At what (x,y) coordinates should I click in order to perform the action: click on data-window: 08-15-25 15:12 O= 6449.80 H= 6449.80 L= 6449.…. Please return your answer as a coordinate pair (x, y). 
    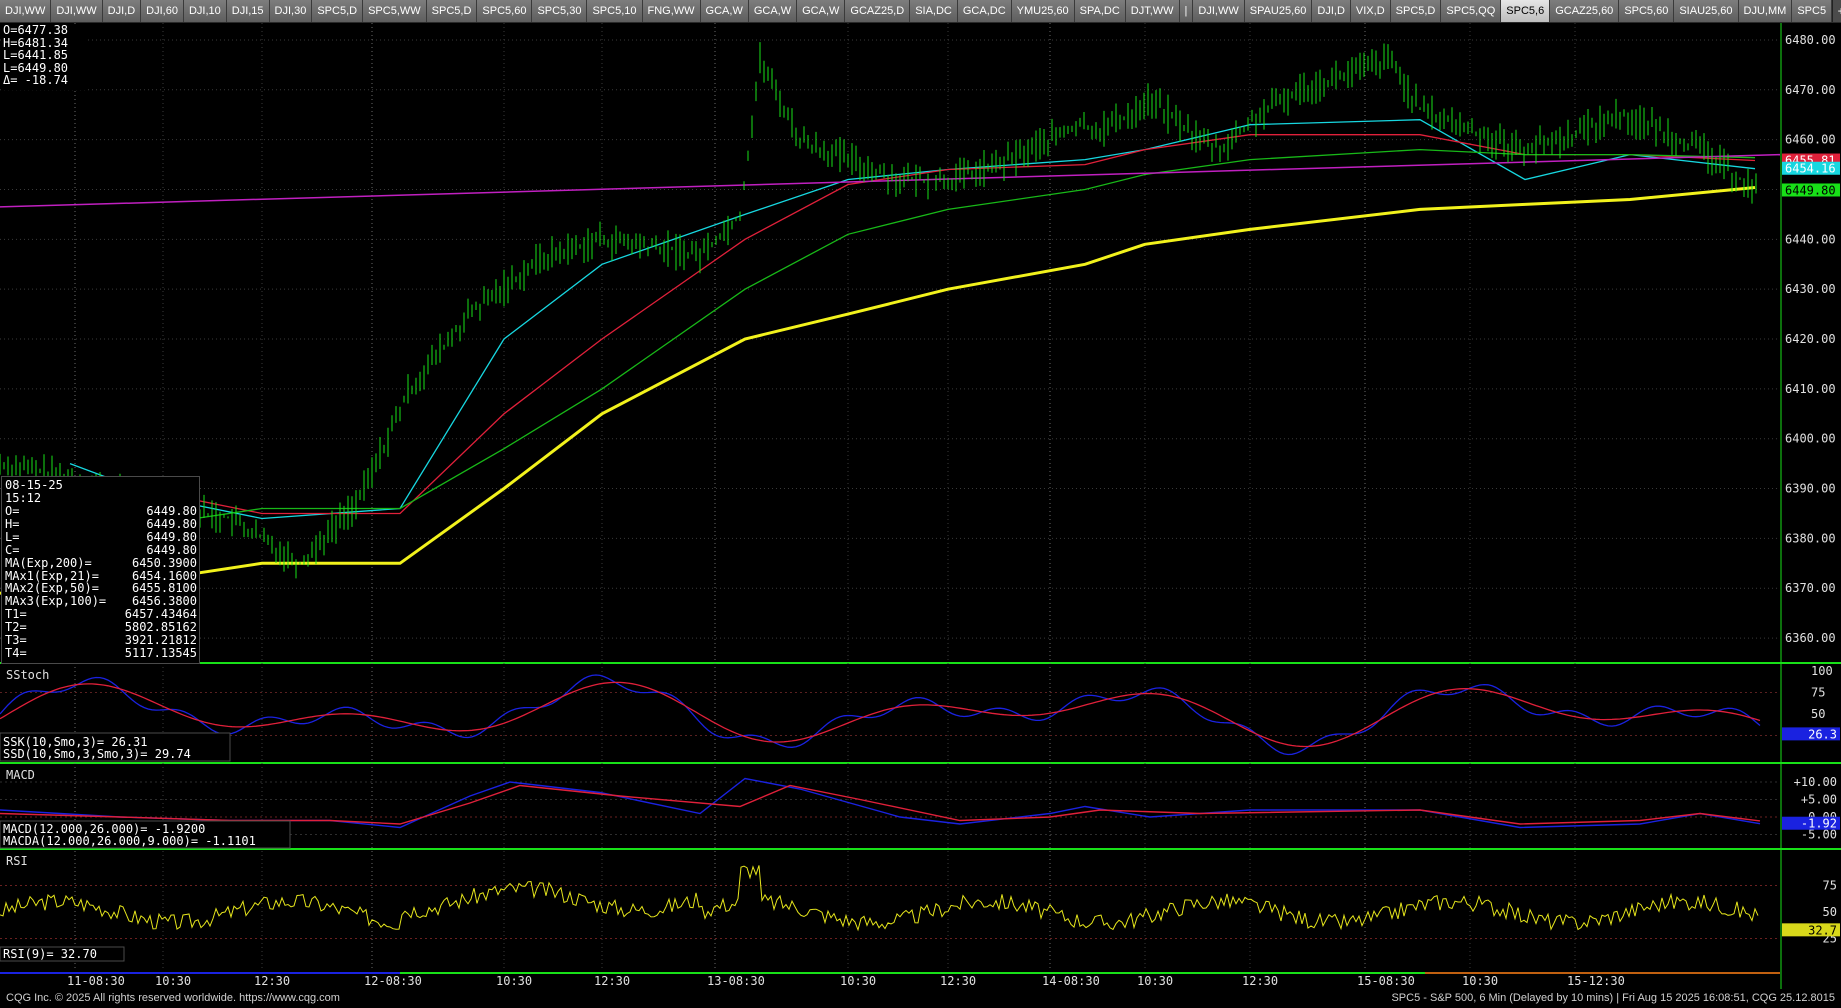
    Looking at the image, I should click on (100, 570).